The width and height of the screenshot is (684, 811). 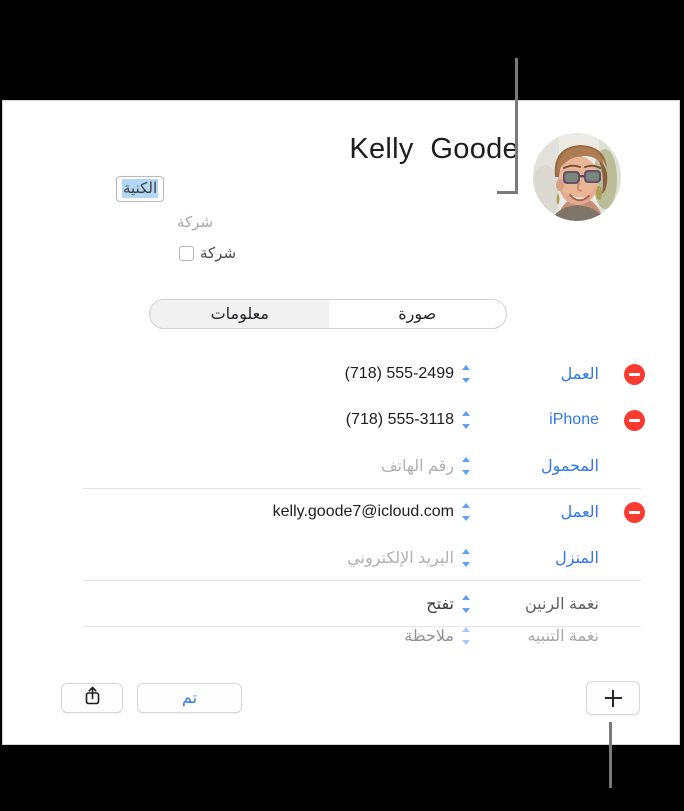 I want to click on share-button, so click(x=92, y=698).